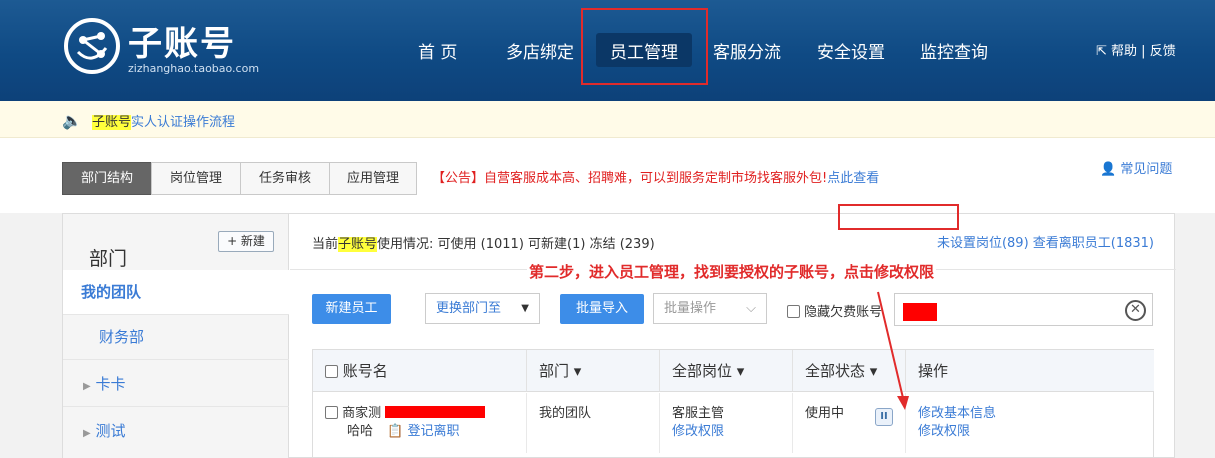 This screenshot has width=1215, height=458. What do you see at coordinates (698, 431) in the screenshot?
I see `position-modify-permission-link: 修改权限` at bounding box center [698, 431].